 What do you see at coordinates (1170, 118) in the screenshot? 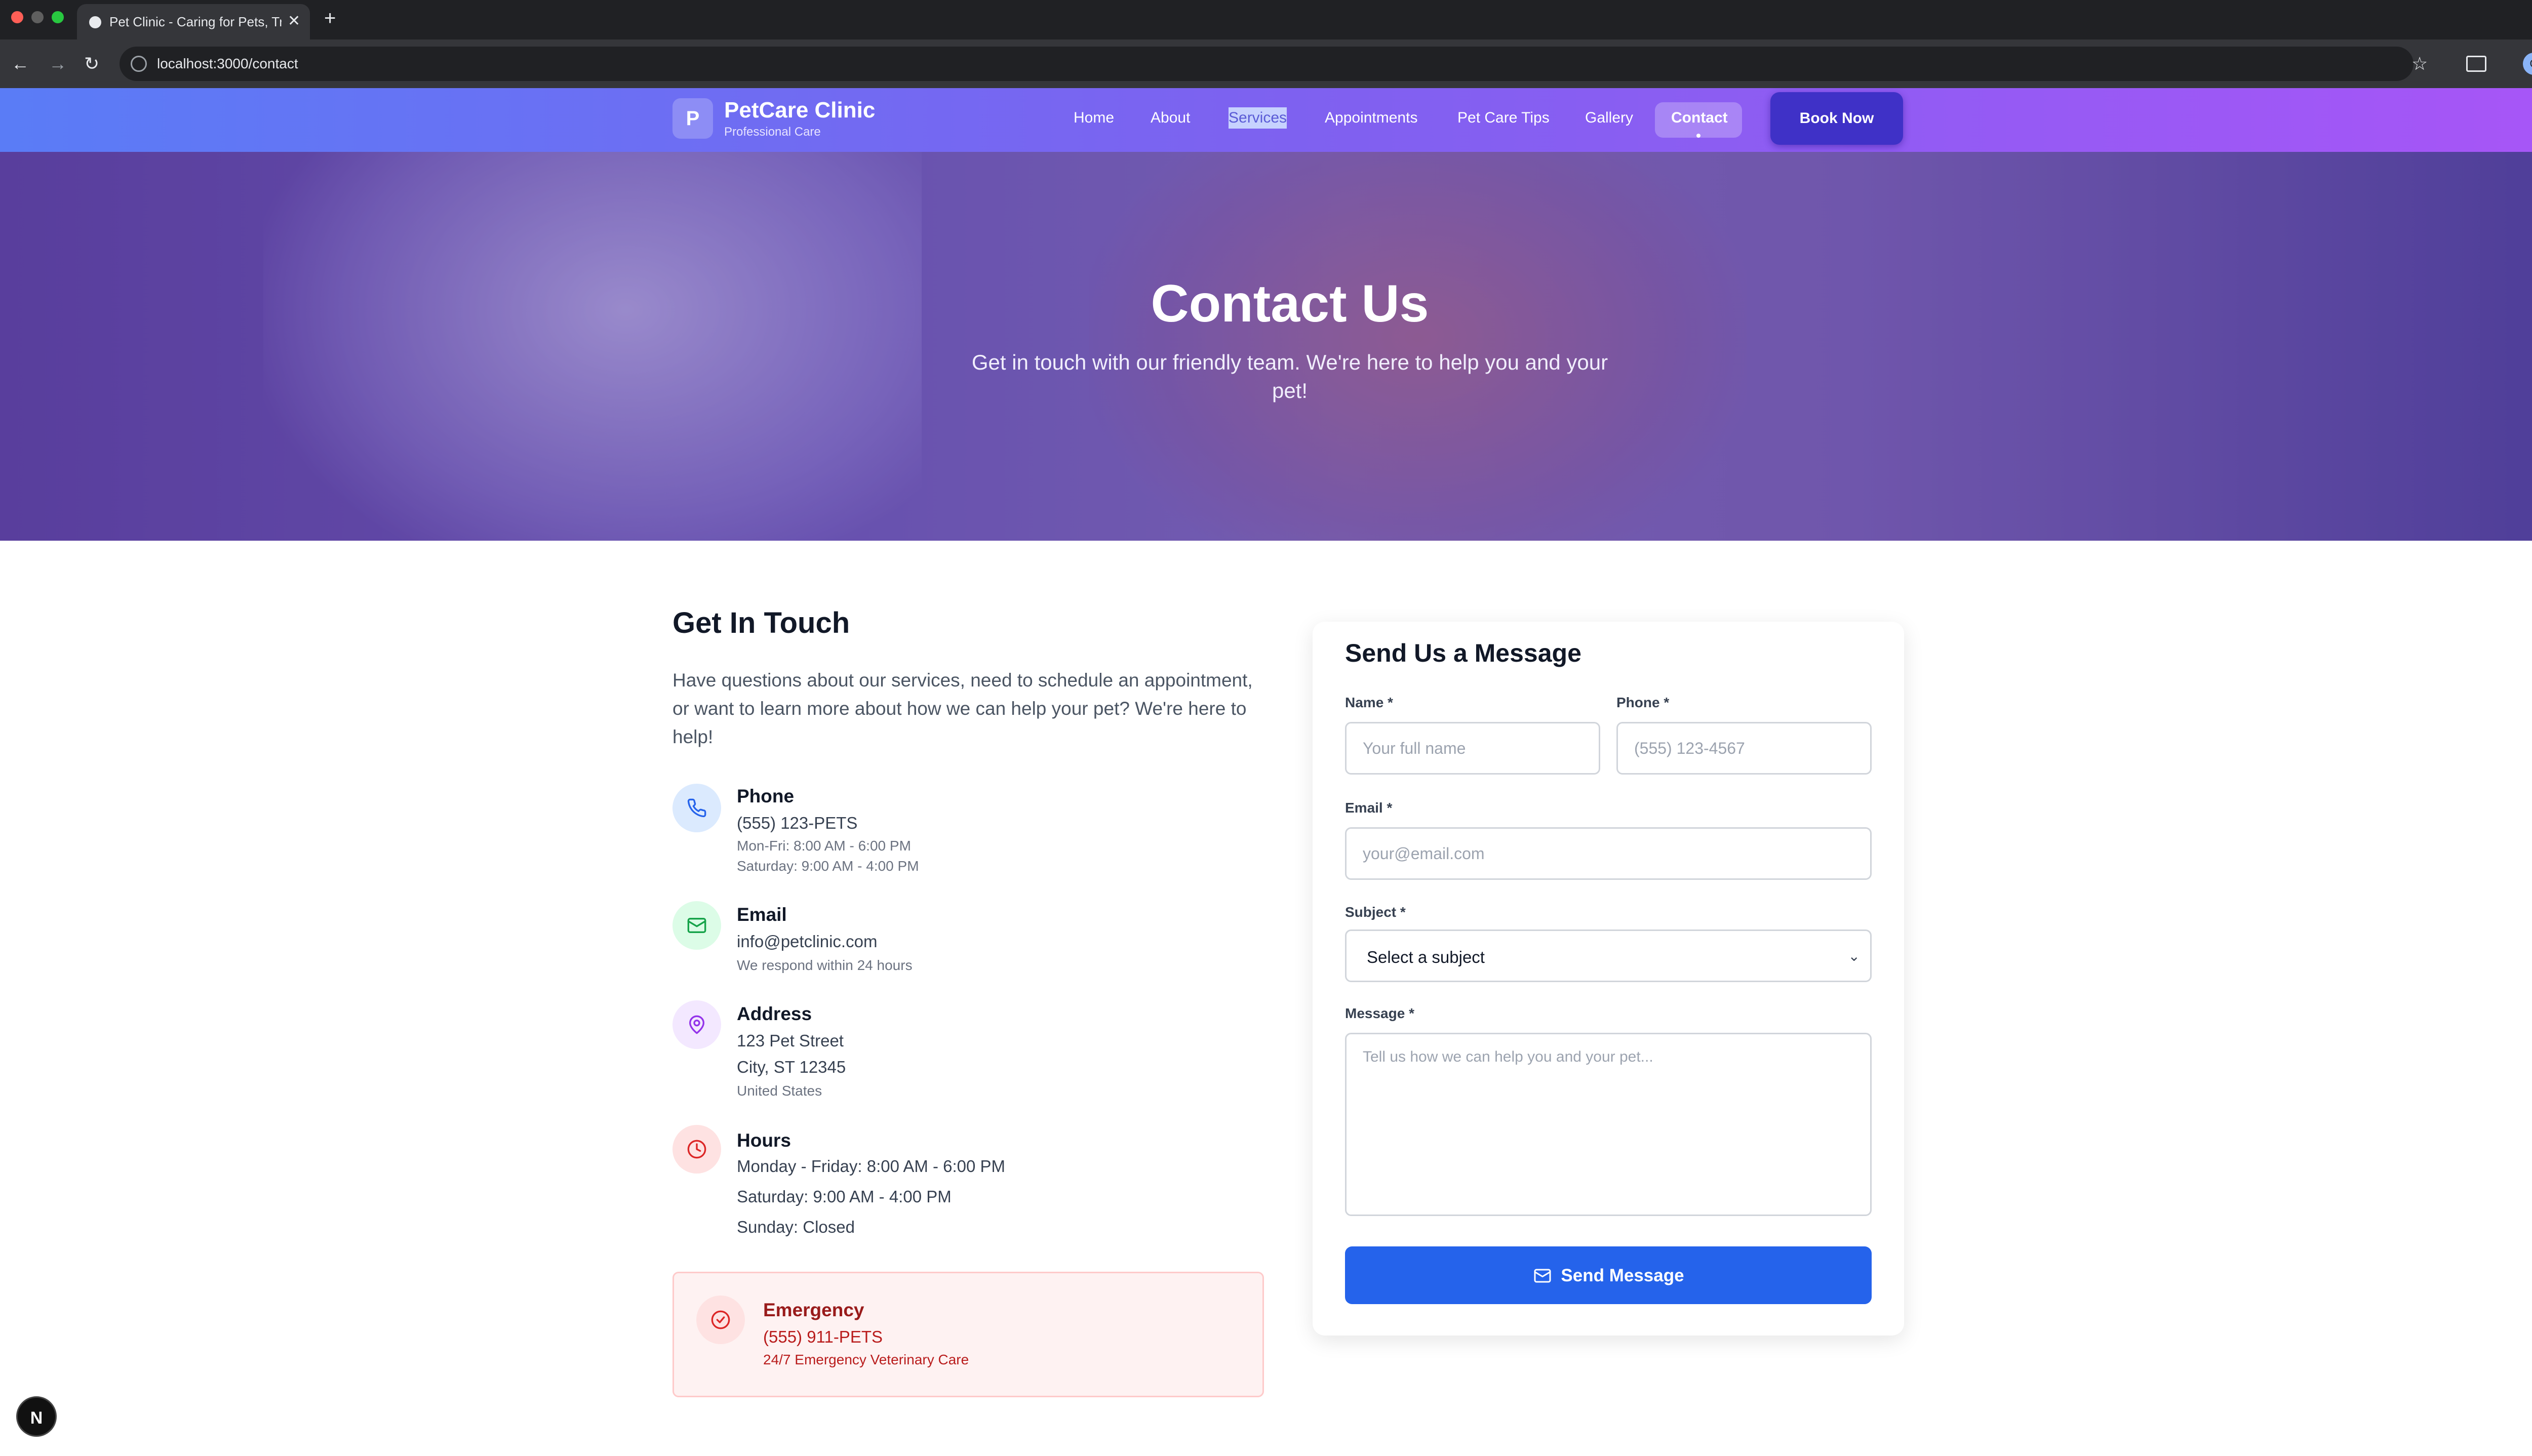
I see `nav-about: About` at bounding box center [1170, 118].